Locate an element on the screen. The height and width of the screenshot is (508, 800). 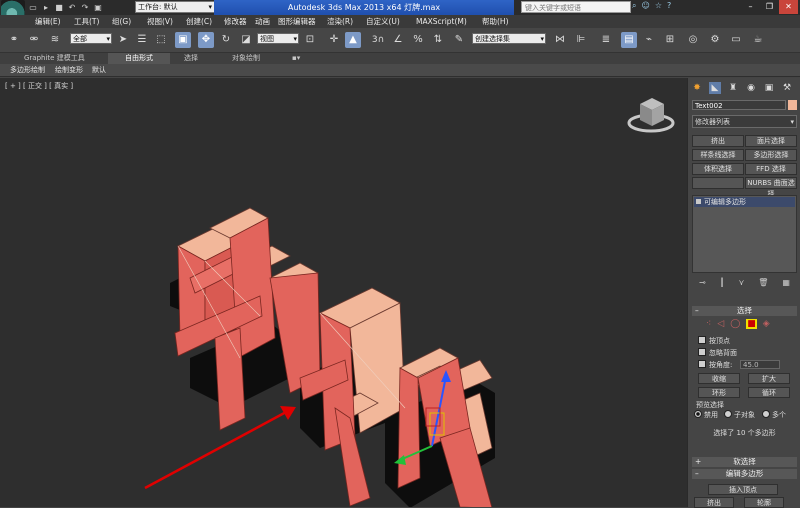
render-production-icon: ☕ is located at coordinates (758, 40).